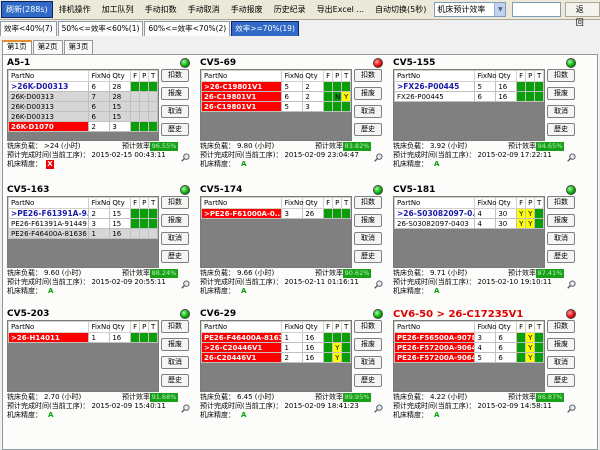 Image resolution: width=600 pixels, height=450 pixels. Describe the element at coordinates (62, 146) in the screenshot. I see `load-value: >24 (小时)` at that location.